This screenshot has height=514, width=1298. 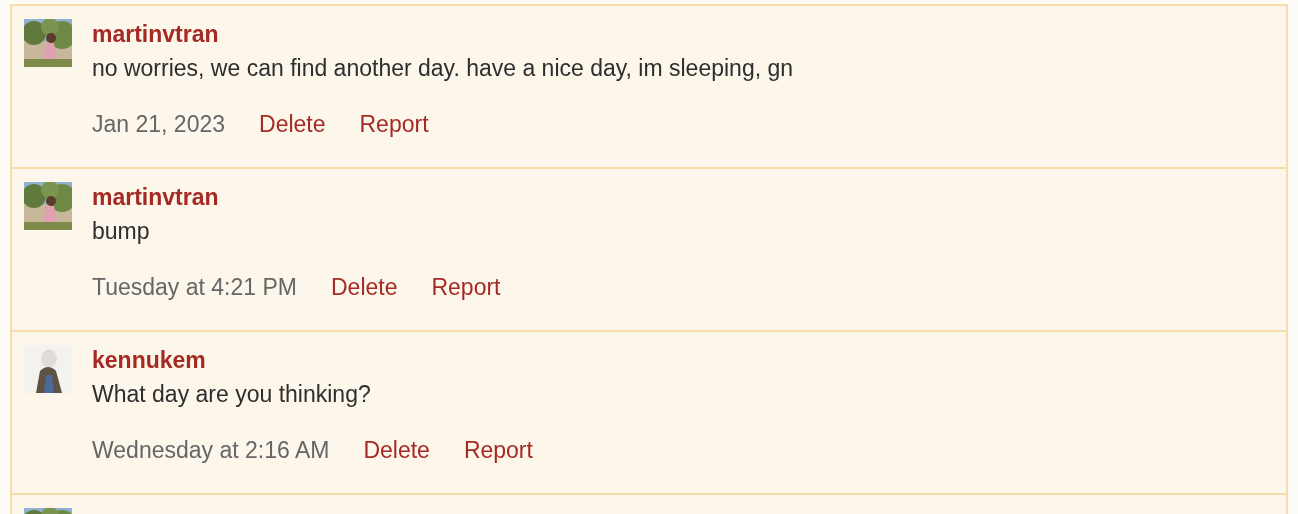 What do you see at coordinates (149, 360) in the screenshot?
I see `username-link: kennukem` at bounding box center [149, 360].